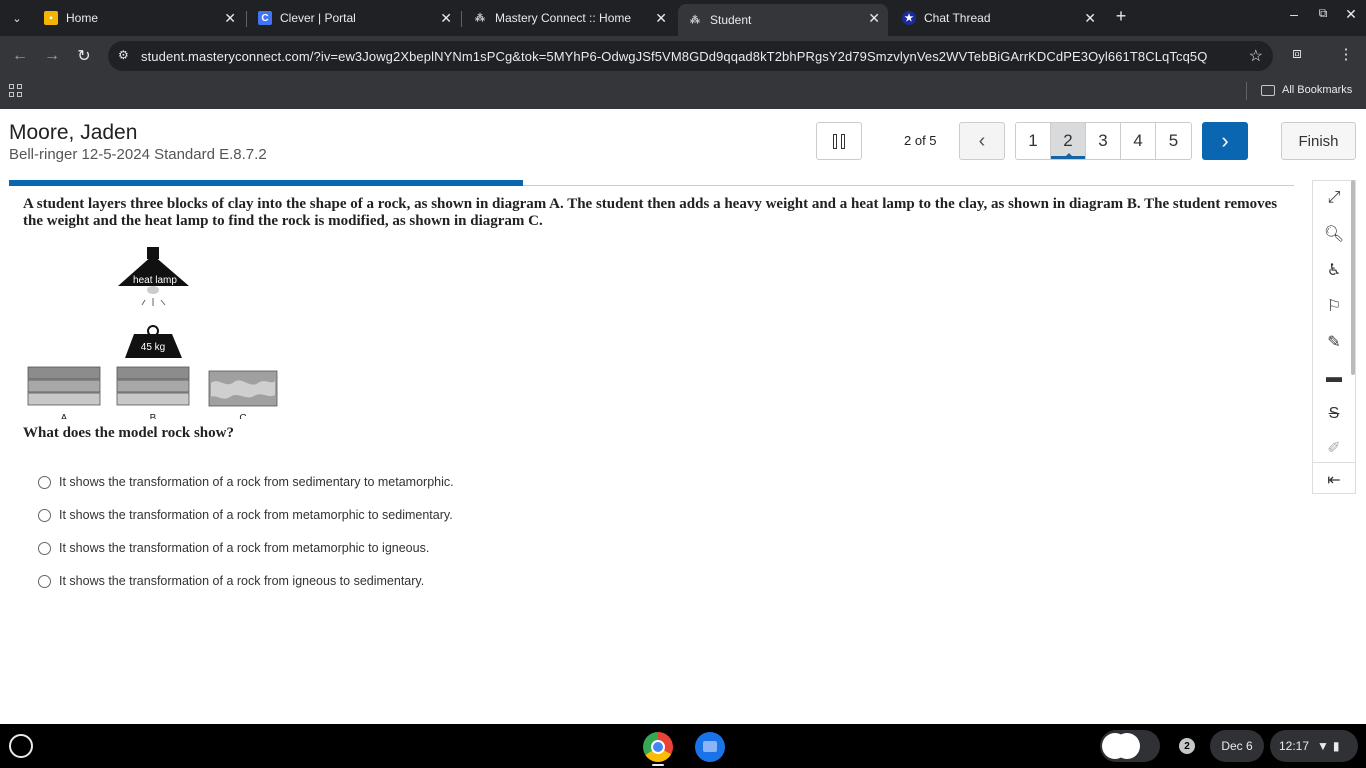 The width and height of the screenshot is (1366, 768). I want to click on chevron-right-icon: ›, so click(1225, 140).